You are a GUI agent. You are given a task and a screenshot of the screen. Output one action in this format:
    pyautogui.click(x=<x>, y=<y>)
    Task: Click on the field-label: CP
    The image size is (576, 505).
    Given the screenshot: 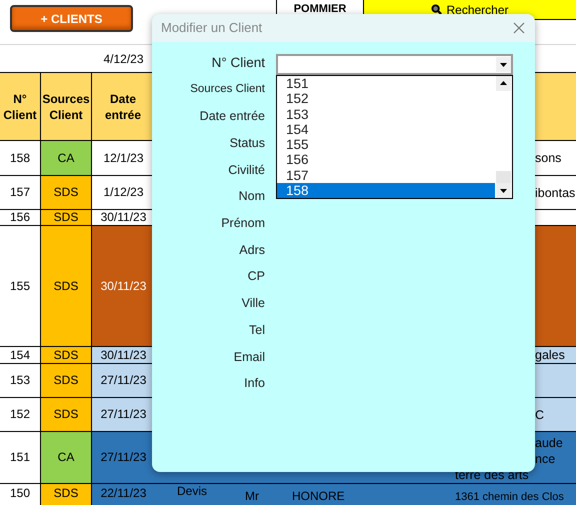 What is the action you would take?
    pyautogui.click(x=256, y=277)
    